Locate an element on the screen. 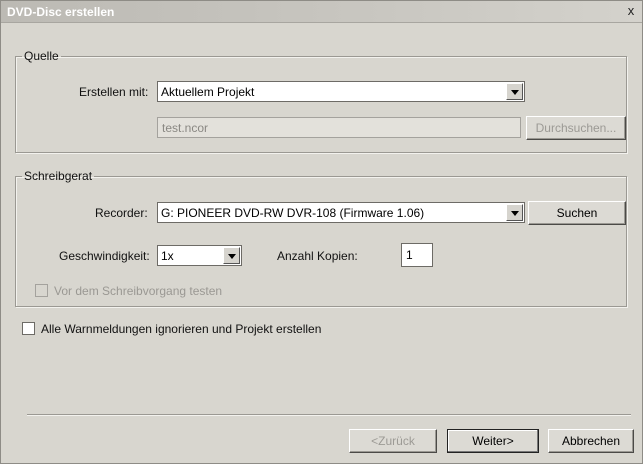 This screenshot has height=464, width=643. copies-label: Anzahl Kopien: is located at coordinates (317, 256).